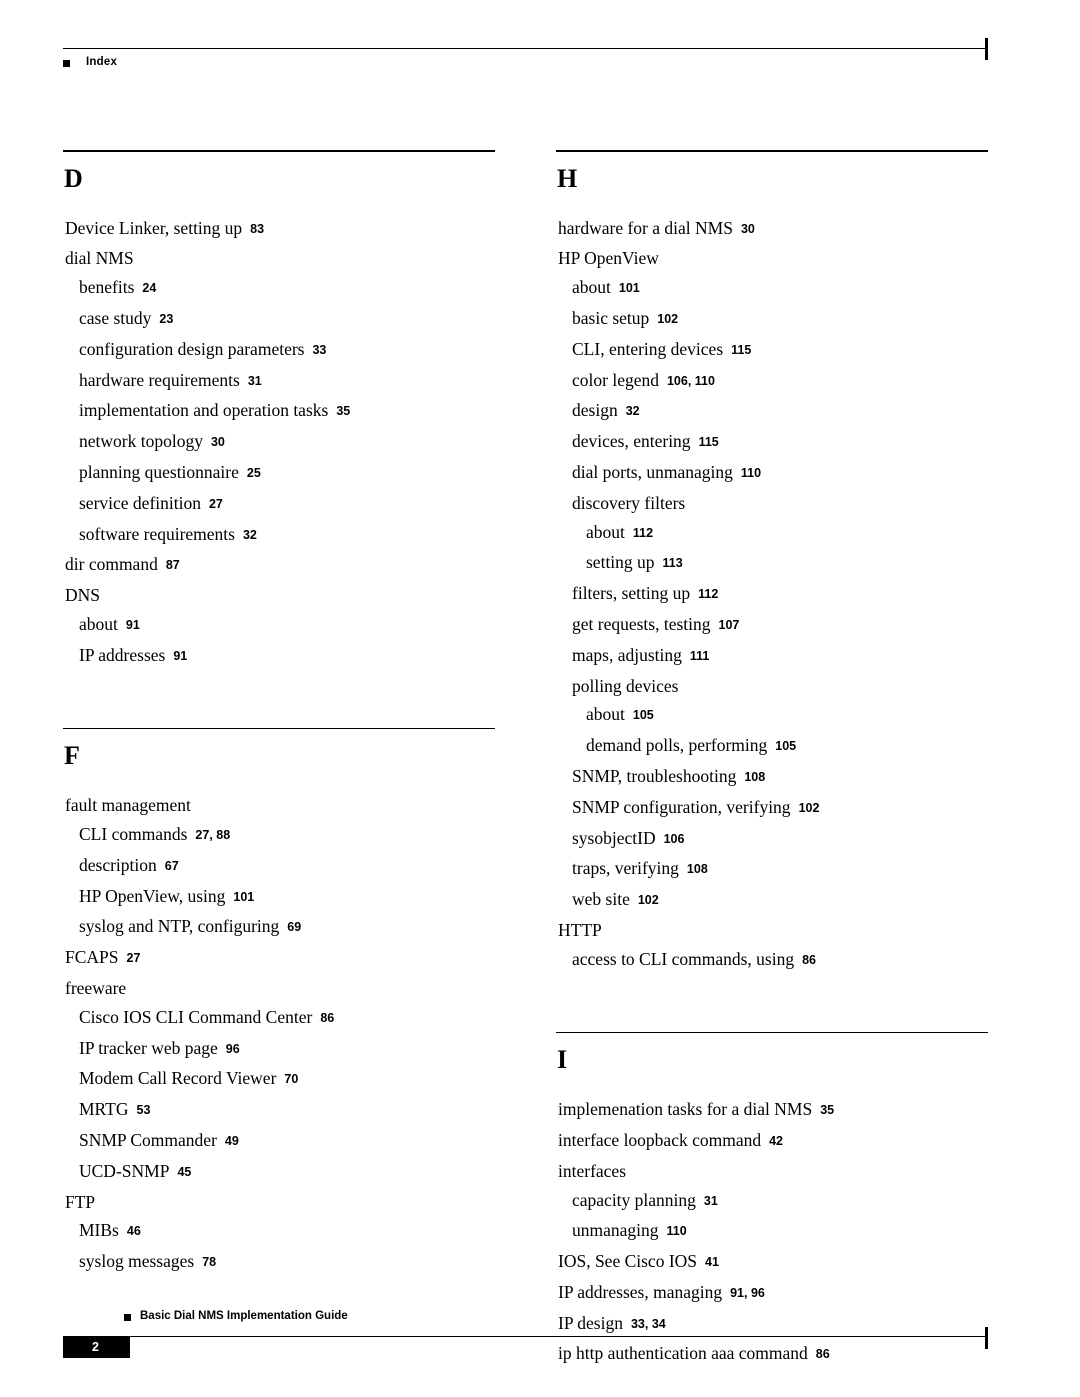 This screenshot has width=1080, height=1397. Describe the element at coordinates (287, 1231) in the screenshot. I see `index-entry: MIBs 46` at that location.